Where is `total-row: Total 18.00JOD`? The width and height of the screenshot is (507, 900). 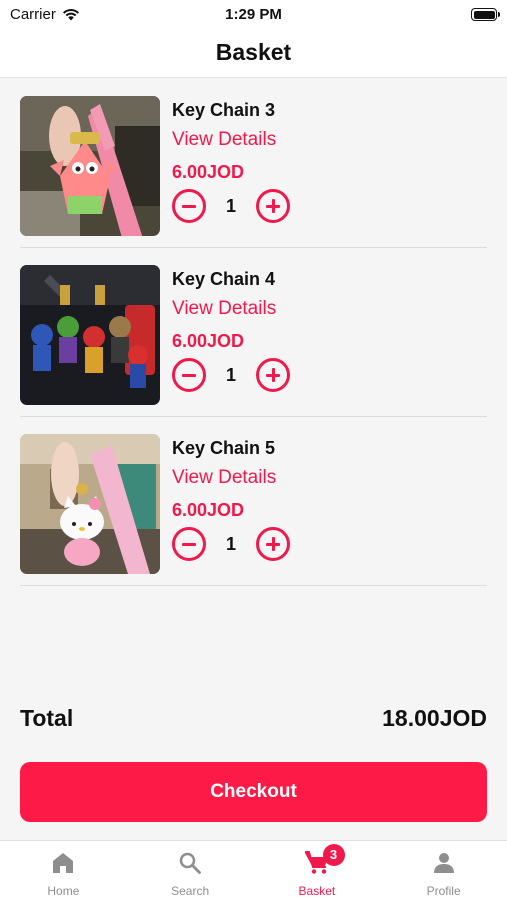
total-row: Total 18.00JOD is located at coordinates (253, 718).